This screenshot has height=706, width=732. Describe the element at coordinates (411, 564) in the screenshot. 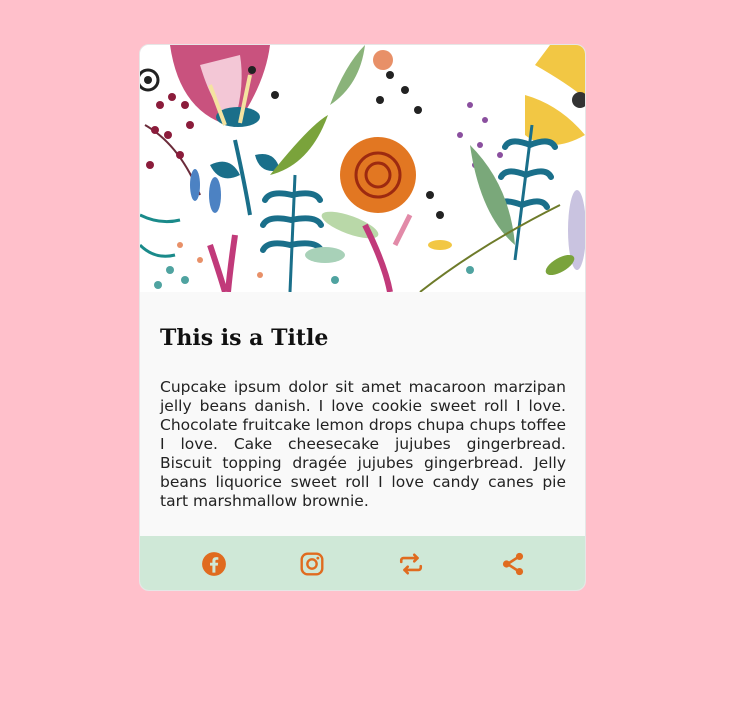

I see `repost-icon` at that location.